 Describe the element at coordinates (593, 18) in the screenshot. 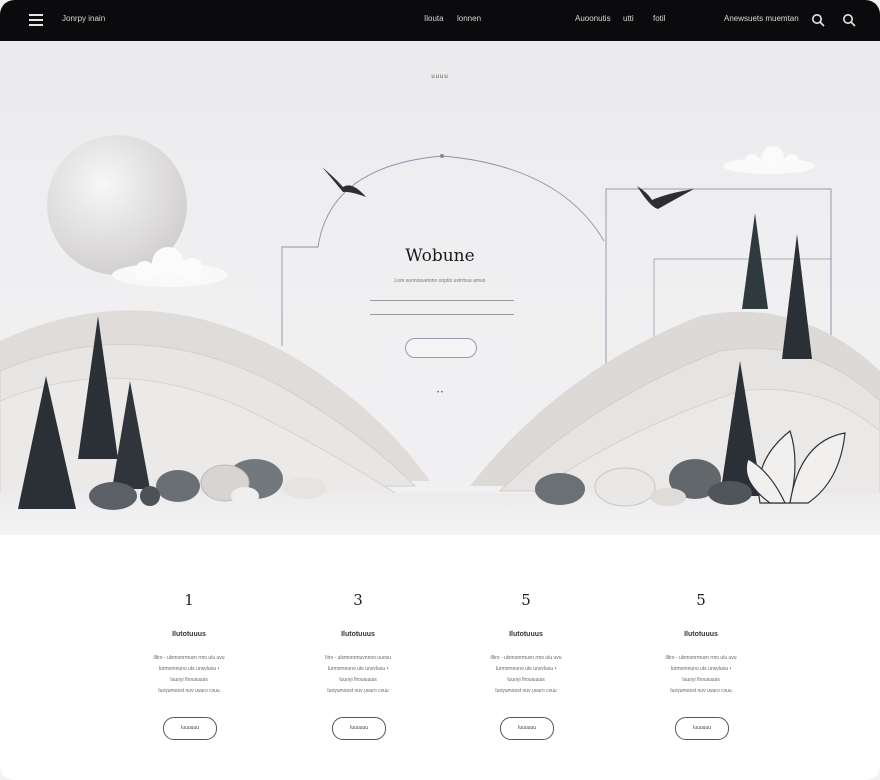

I see `nav-link-3: Auoonutis` at that location.